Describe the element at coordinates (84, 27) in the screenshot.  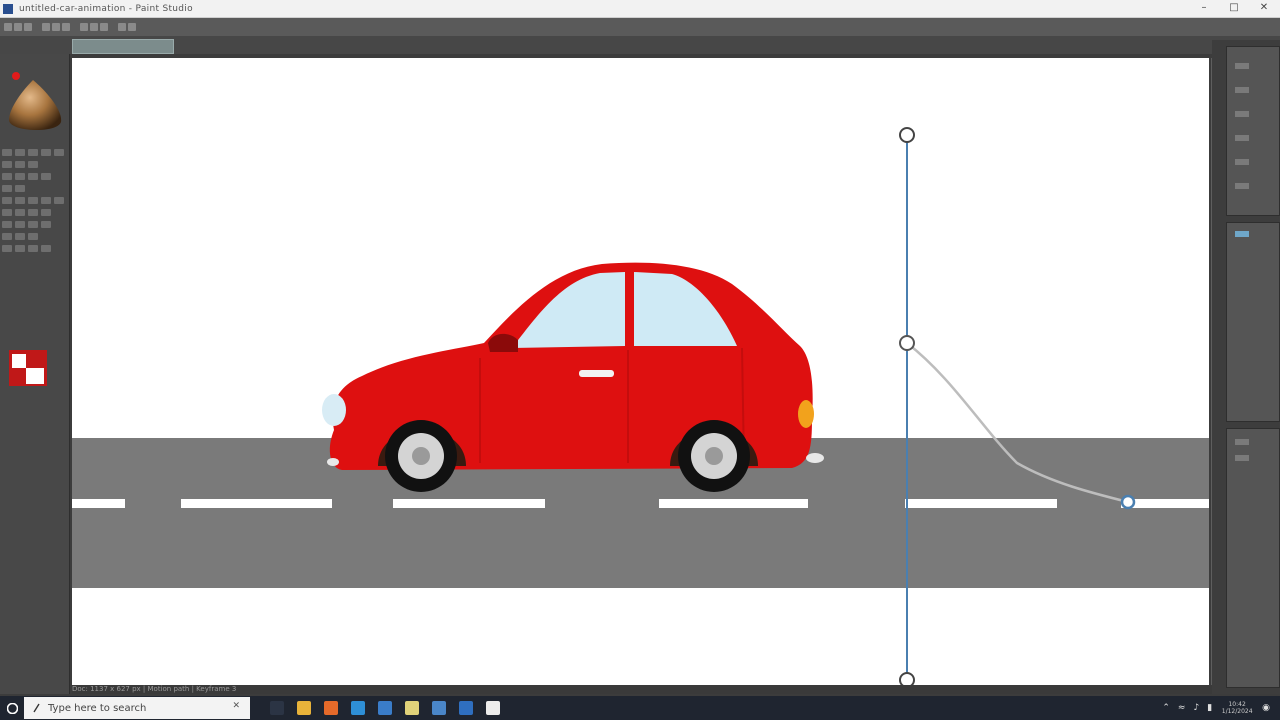
I see `fill-tool-icon` at that location.